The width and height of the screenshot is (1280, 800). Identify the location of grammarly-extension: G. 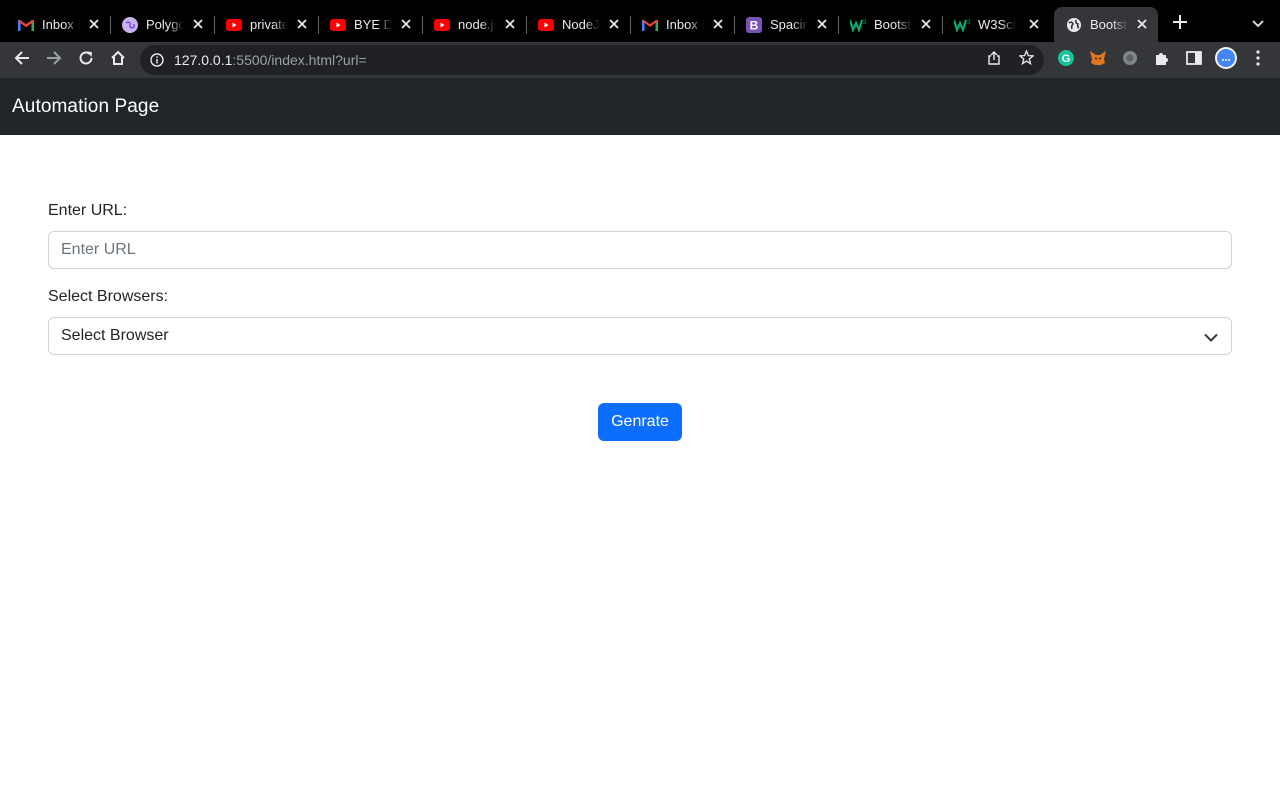
(1066, 60).